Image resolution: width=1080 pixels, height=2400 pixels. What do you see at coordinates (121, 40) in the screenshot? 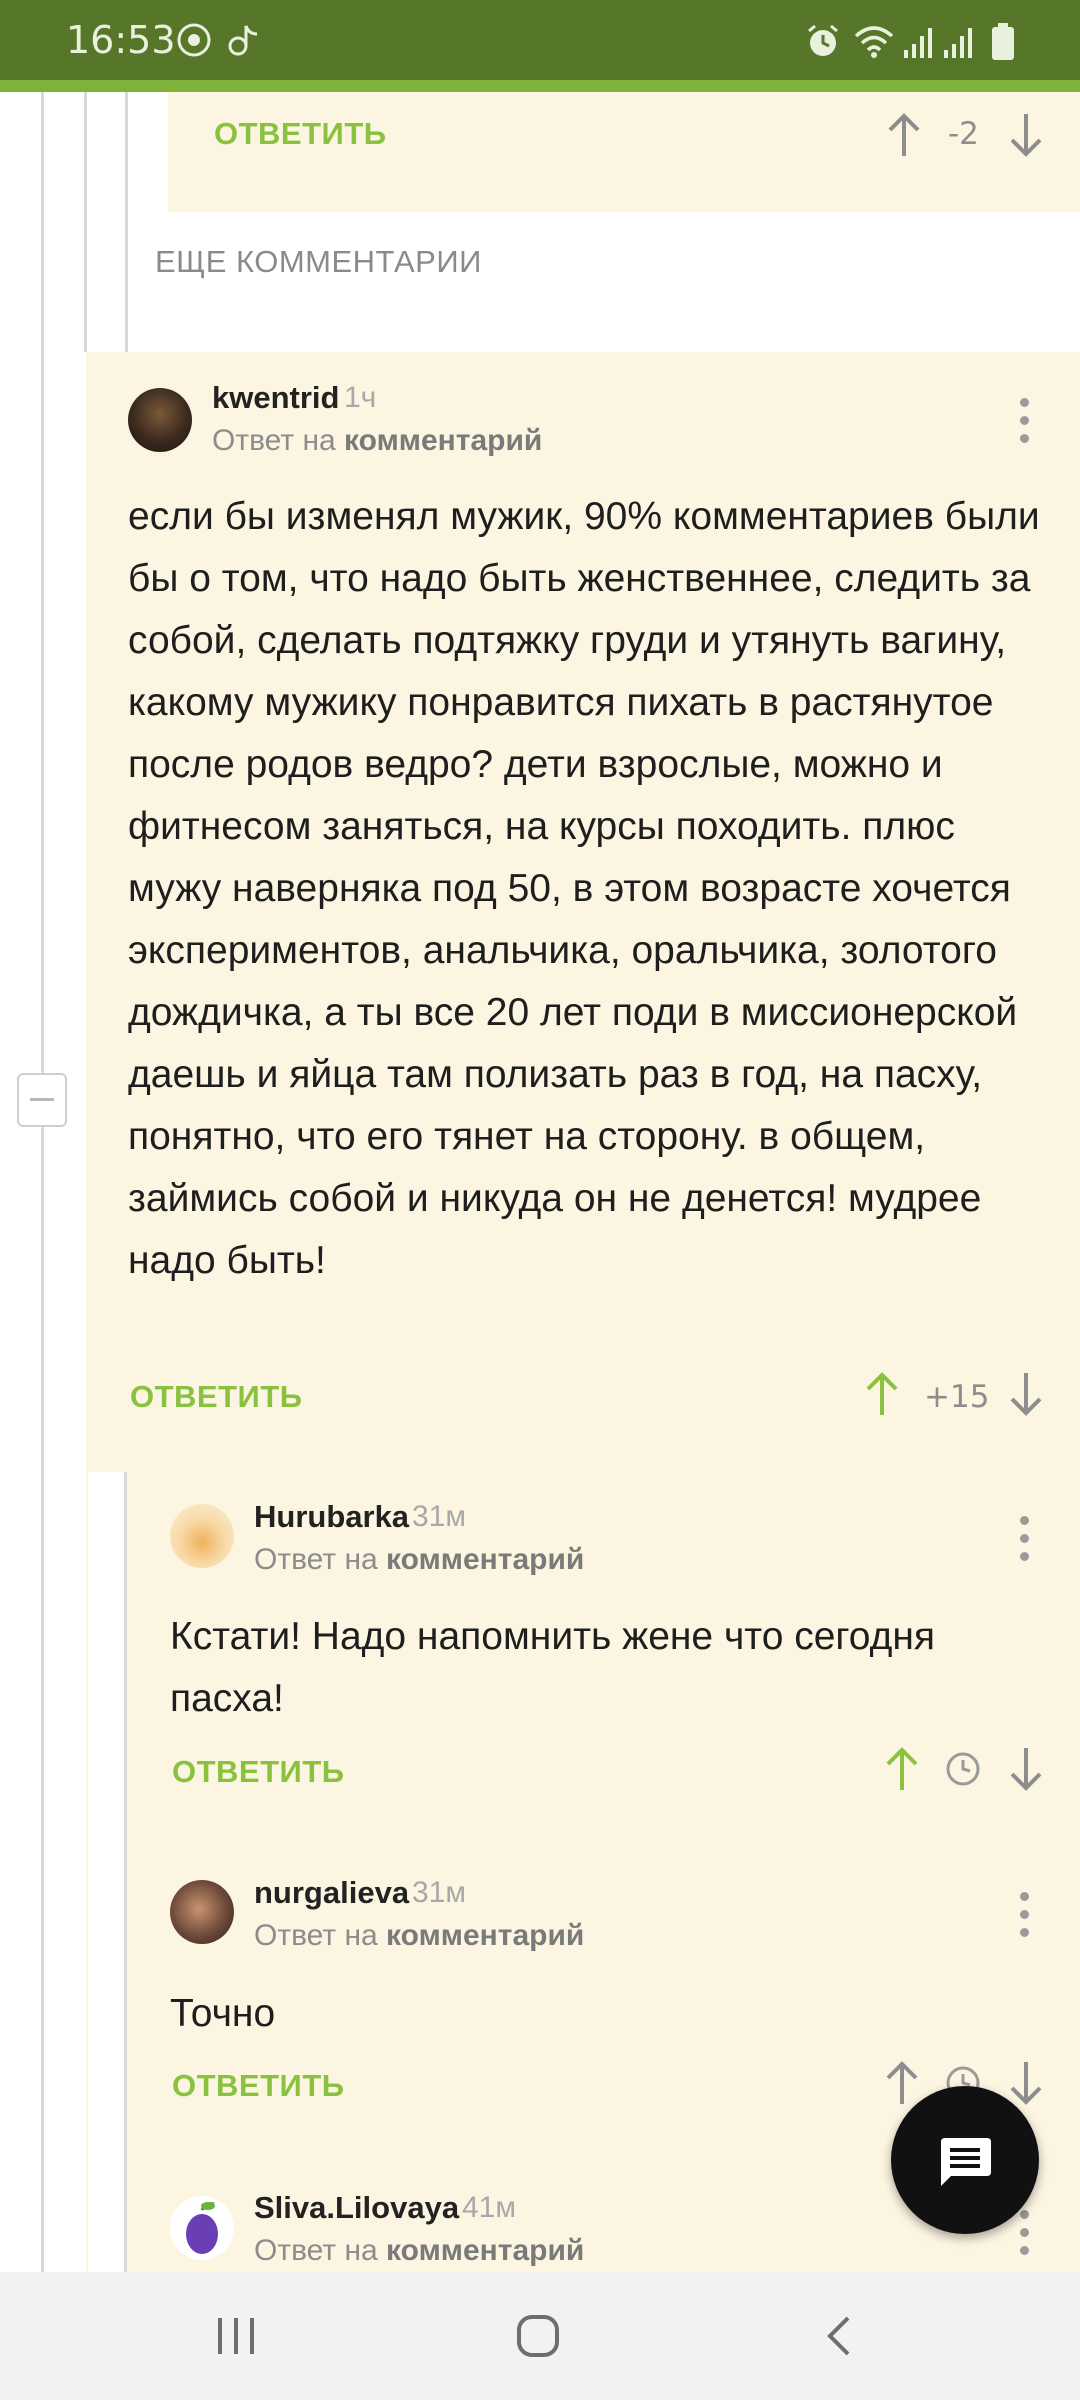
I see `status-time: 16:53` at bounding box center [121, 40].